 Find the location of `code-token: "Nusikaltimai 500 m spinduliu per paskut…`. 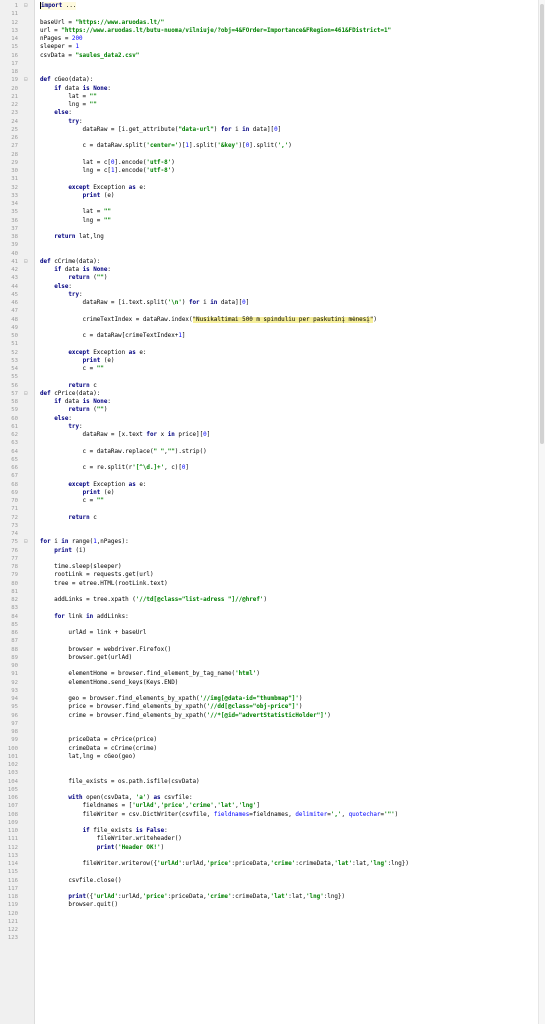

code-token: "Nusikaltimai 500 m spinduliu per paskut… is located at coordinates (283, 319).